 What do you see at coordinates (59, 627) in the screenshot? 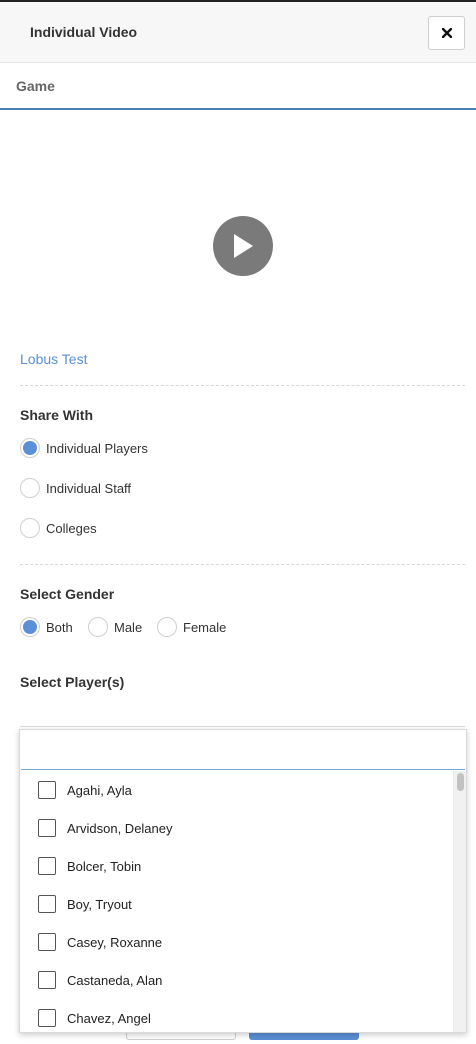
I see `radio-label: Both` at bounding box center [59, 627].